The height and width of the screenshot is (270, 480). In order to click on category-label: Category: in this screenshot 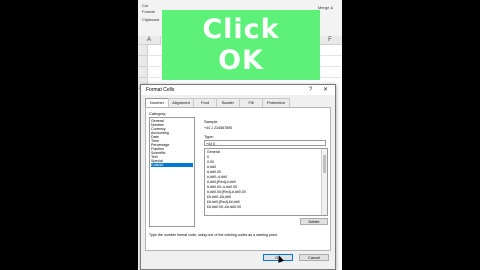, I will do `click(158, 113)`.